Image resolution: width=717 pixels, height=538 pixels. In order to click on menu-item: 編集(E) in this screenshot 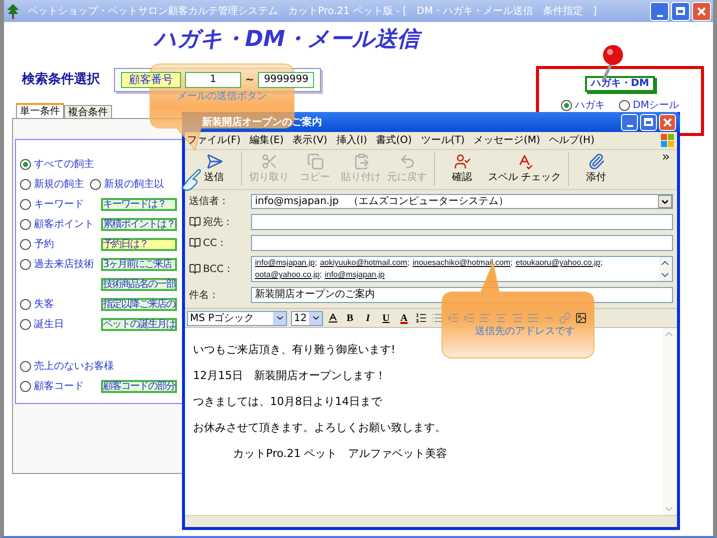, I will do `click(267, 140)`.